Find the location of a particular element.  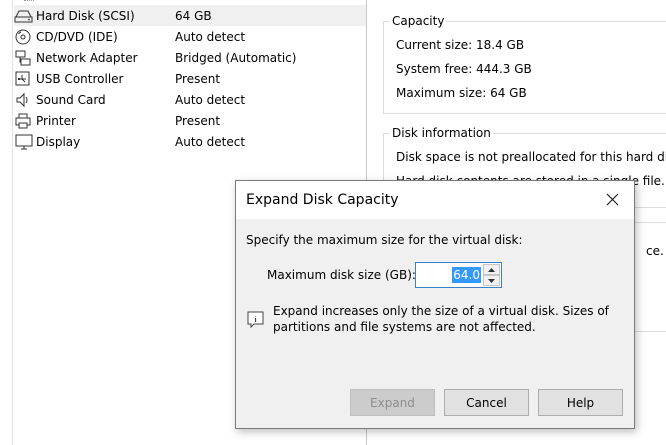

maximum-size-text: Maximum size: 64 GB is located at coordinates (461, 93).